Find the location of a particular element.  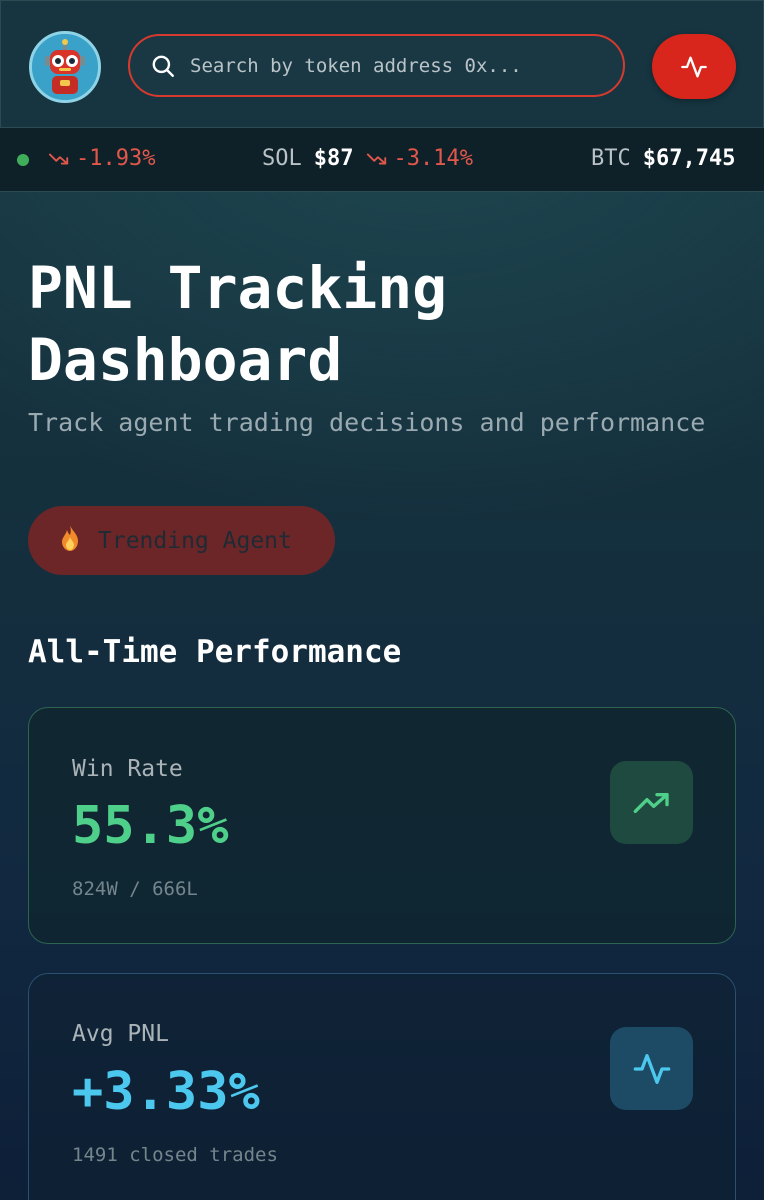

closed-trades-count: 1491 closed trades is located at coordinates (175, 1155).